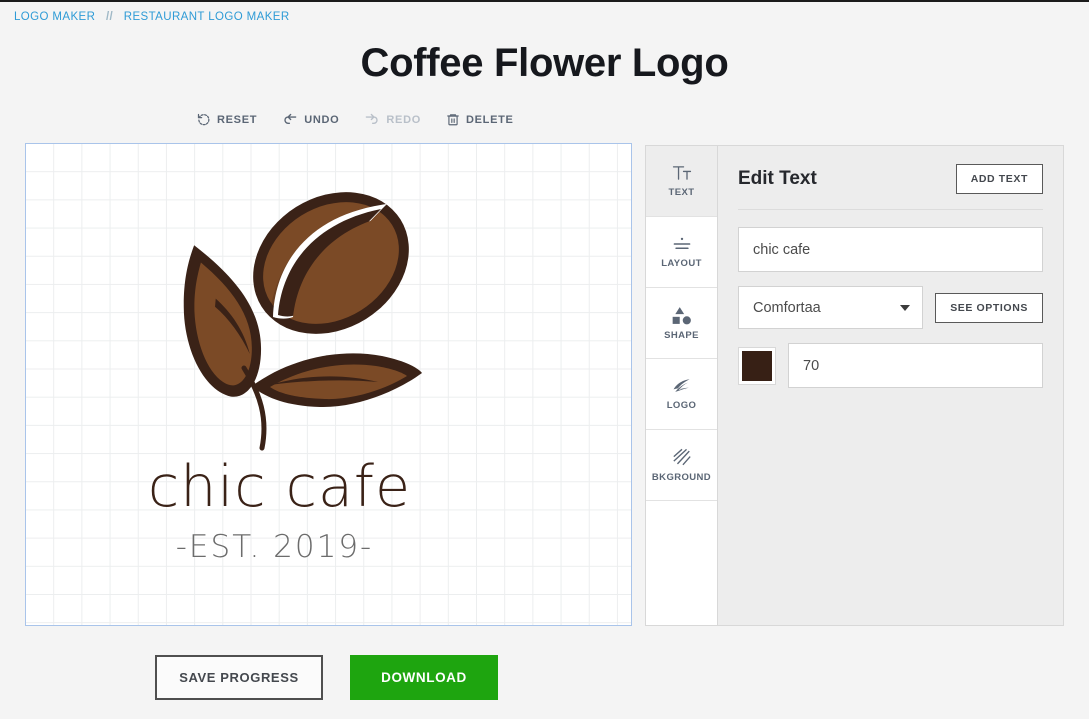 The width and height of the screenshot is (1089, 719). I want to click on reset-label: RESET, so click(237, 119).